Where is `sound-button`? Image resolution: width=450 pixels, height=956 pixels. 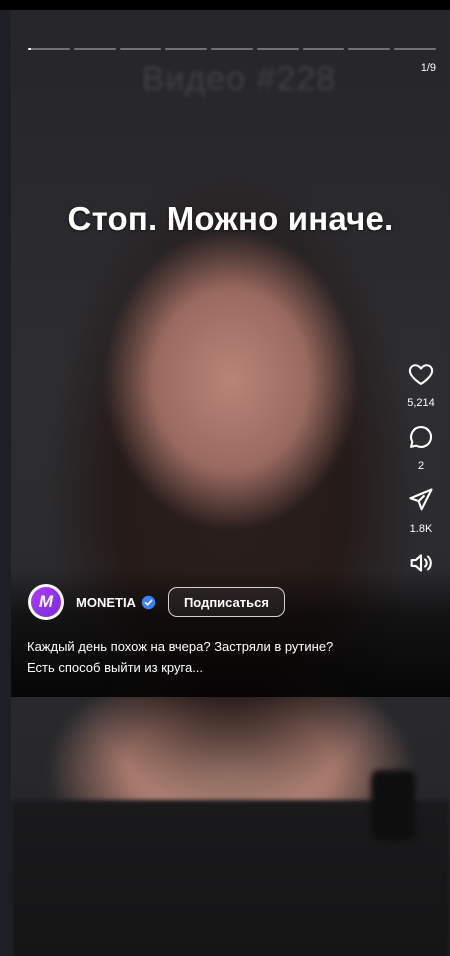
sound-button is located at coordinates (421, 565).